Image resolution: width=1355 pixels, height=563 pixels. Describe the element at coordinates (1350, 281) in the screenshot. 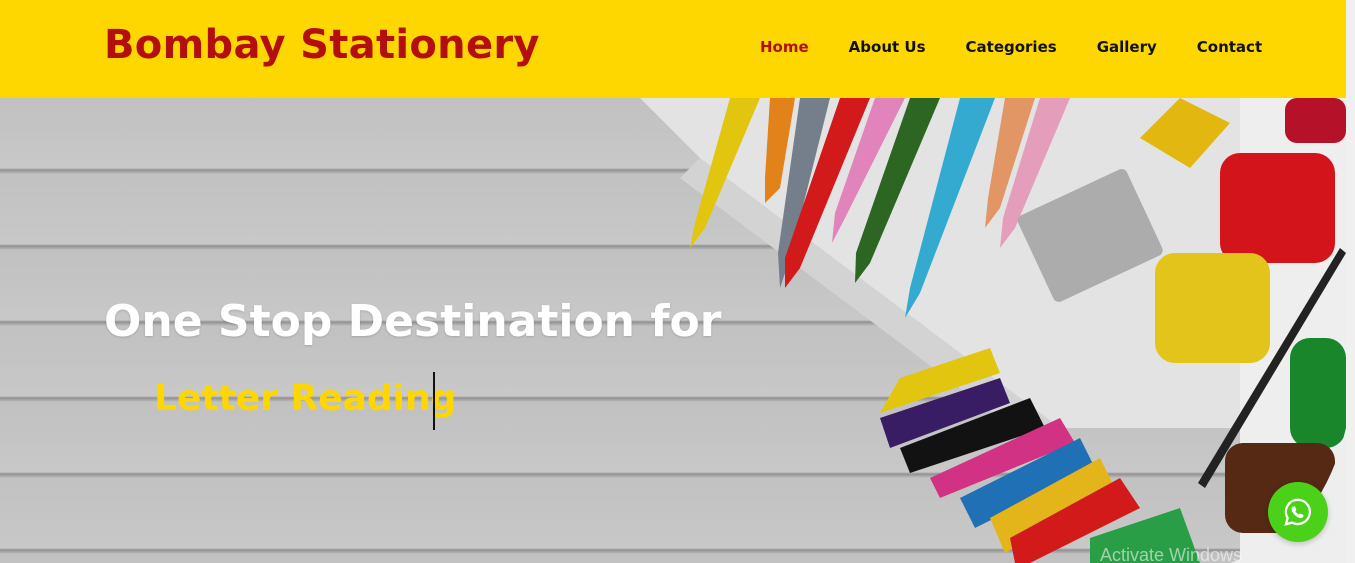

I see `page-scrollbar` at that location.